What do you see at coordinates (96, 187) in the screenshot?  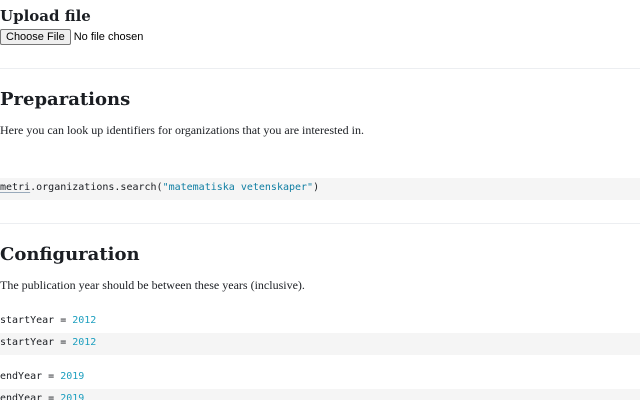 I see `code-method: .organizations.search(` at bounding box center [96, 187].